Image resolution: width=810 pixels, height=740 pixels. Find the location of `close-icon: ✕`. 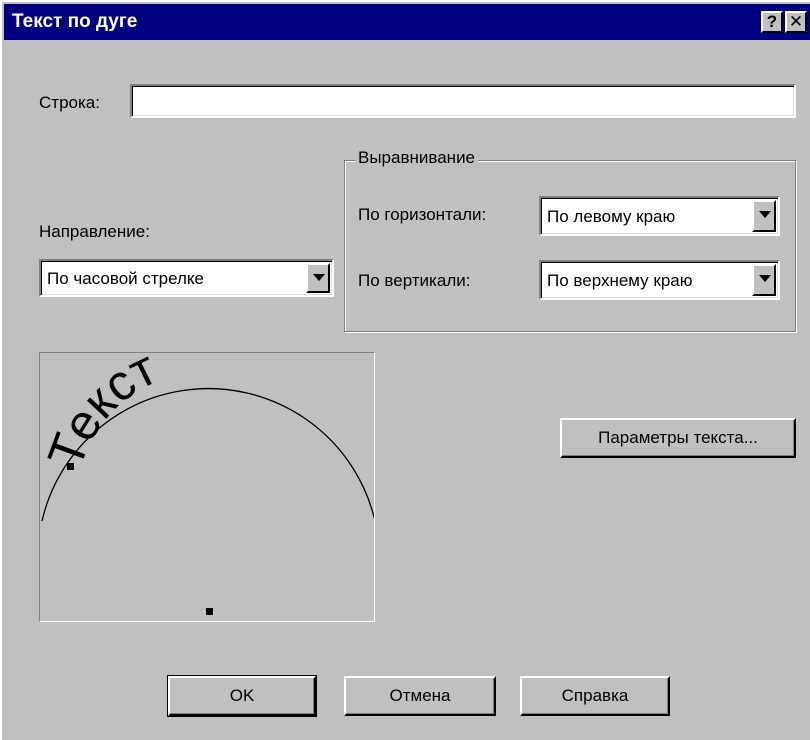

close-icon: ✕ is located at coordinates (796, 21).